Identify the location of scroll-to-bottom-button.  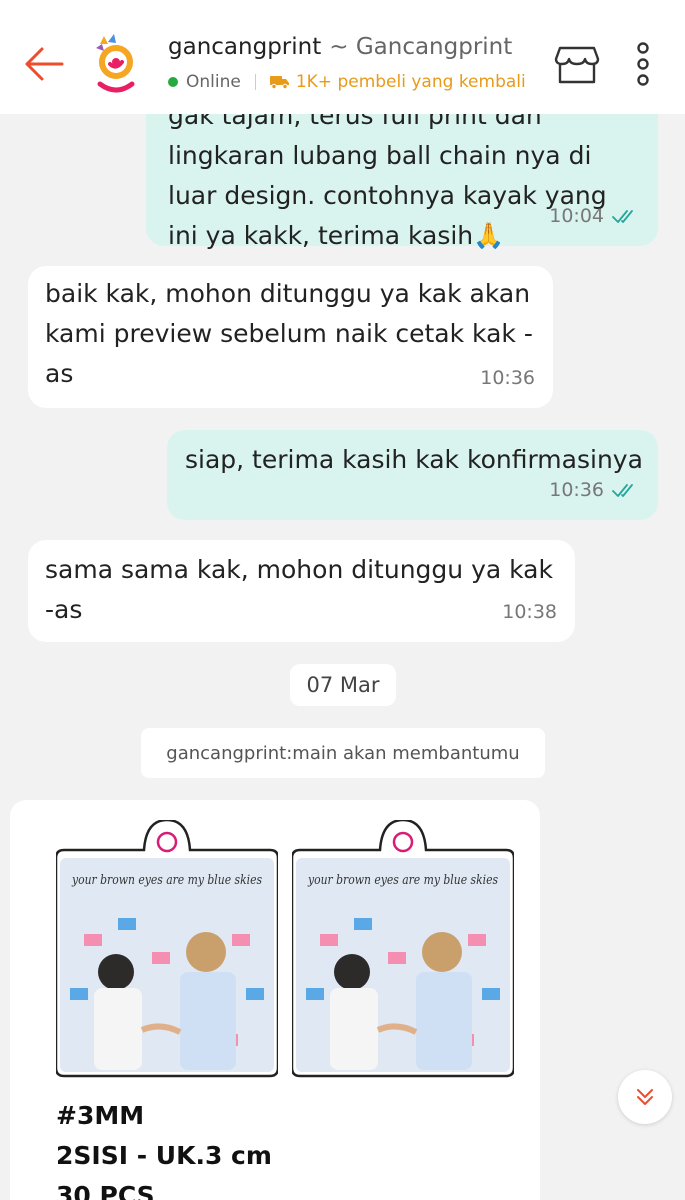
(645, 1097).